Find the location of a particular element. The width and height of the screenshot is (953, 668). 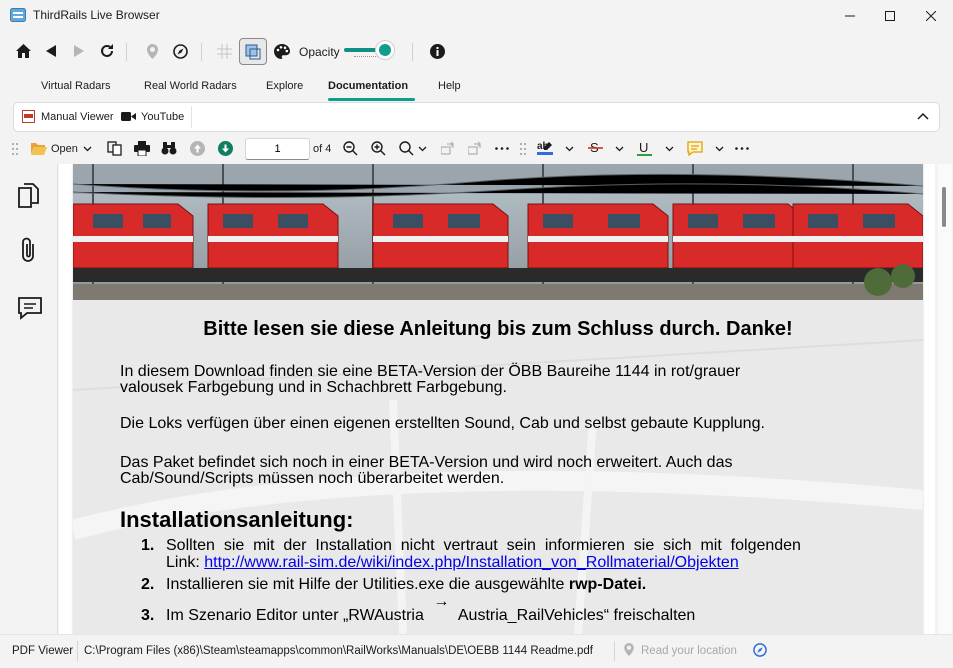

viewer-mode-label: PDF Viewer is located at coordinates (43, 651).